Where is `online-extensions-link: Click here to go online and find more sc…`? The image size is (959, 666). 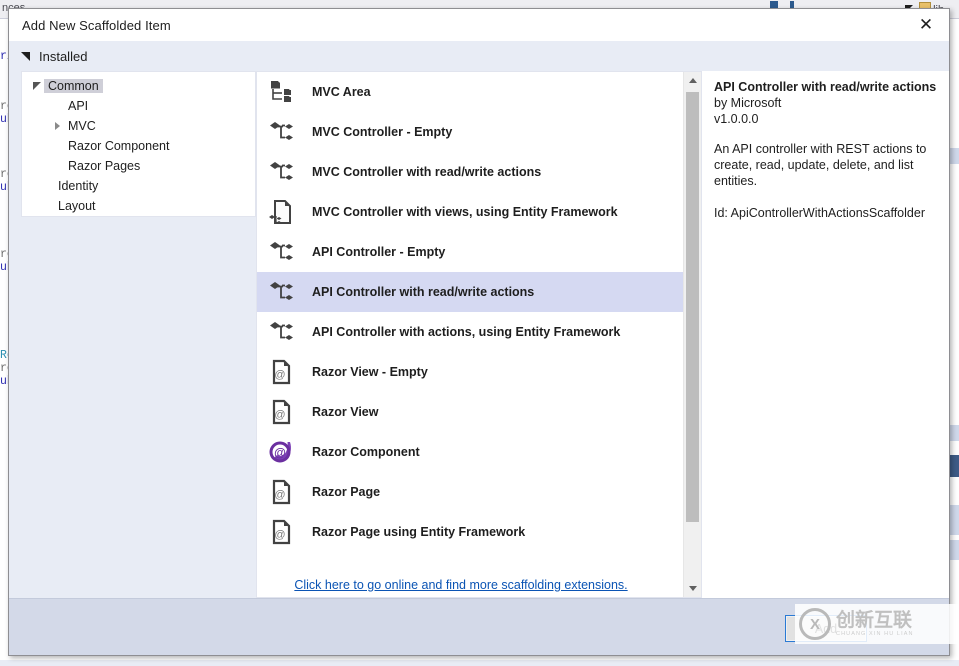 online-extensions-link: Click here to go online and find more sc… is located at coordinates (460, 585).